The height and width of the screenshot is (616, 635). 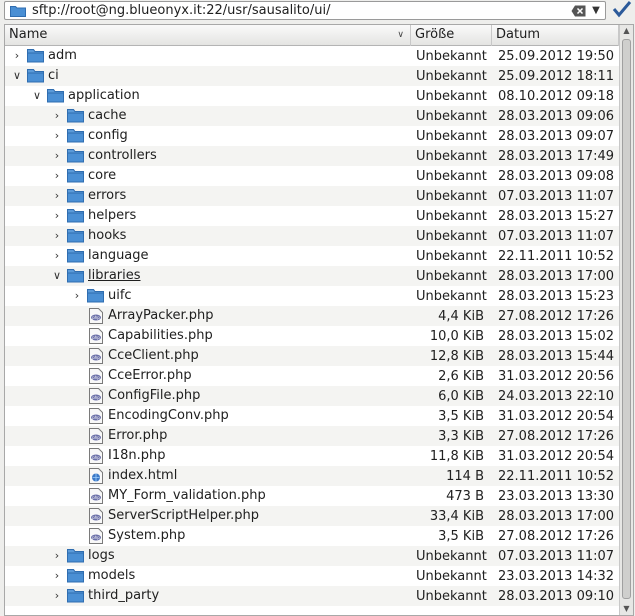 I want to click on file-size: 4,4 KiB, so click(x=461, y=316).